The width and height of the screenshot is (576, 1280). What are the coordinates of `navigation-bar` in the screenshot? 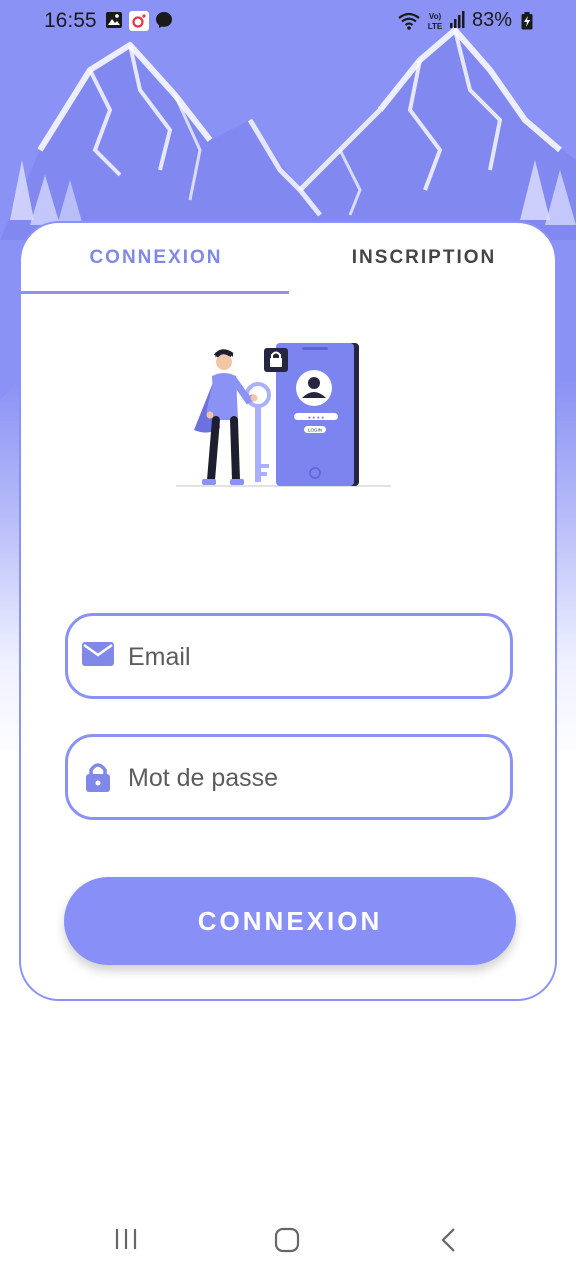 It's located at (288, 1242).